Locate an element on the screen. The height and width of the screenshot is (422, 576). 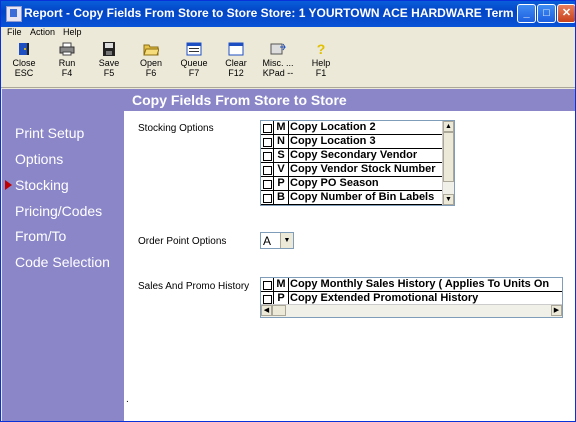
close-tool-label: Close is located at coordinates (24, 63).